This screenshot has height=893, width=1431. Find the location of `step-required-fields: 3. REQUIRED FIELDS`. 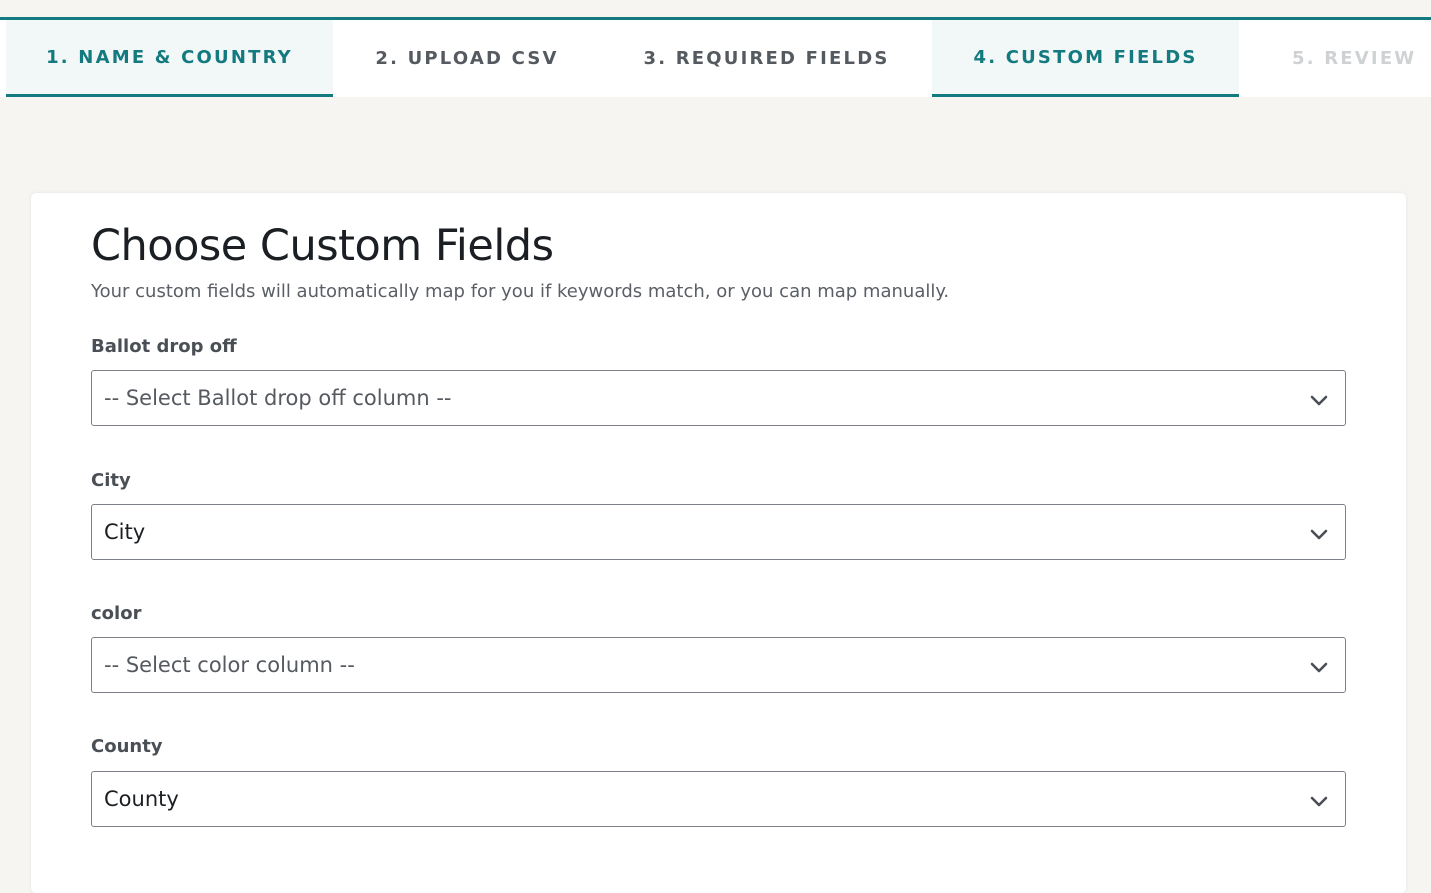

step-required-fields: 3. REQUIRED FIELDS is located at coordinates (766, 58).